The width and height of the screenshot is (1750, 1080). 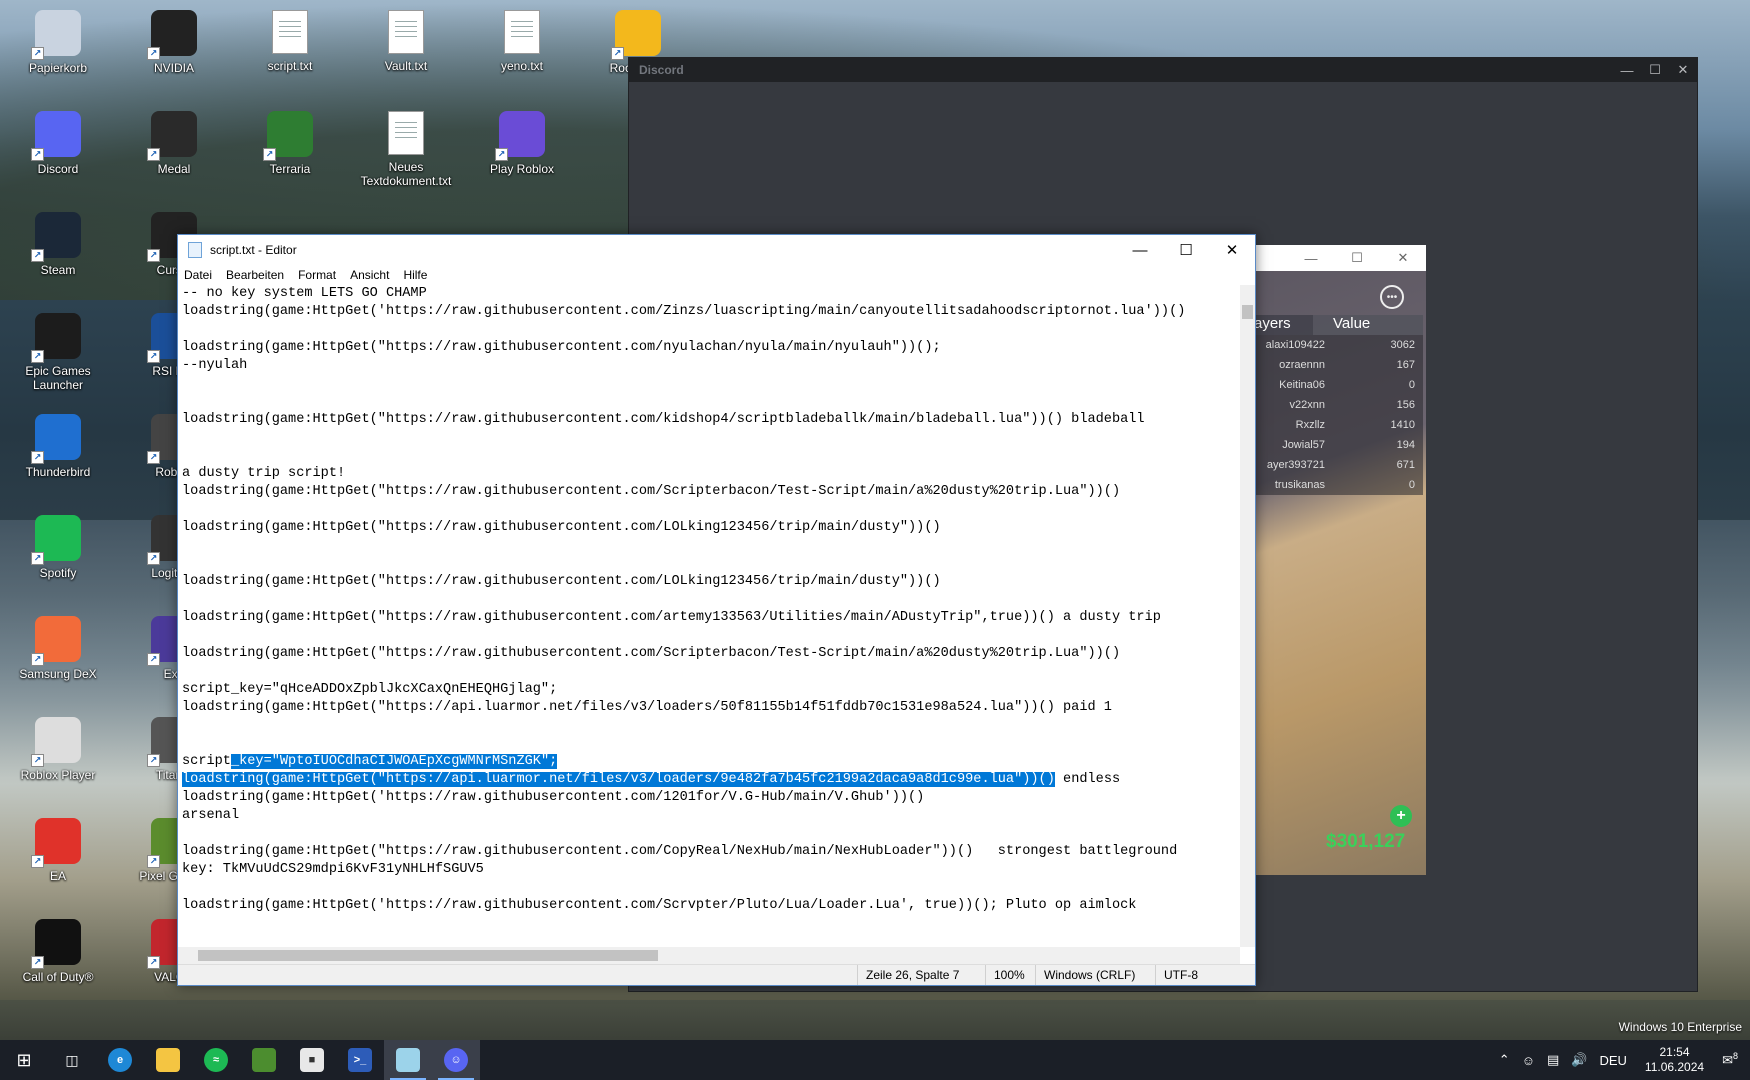 I want to click on desktop-icon: ↗ Call of Duty®, so click(x=58, y=951).